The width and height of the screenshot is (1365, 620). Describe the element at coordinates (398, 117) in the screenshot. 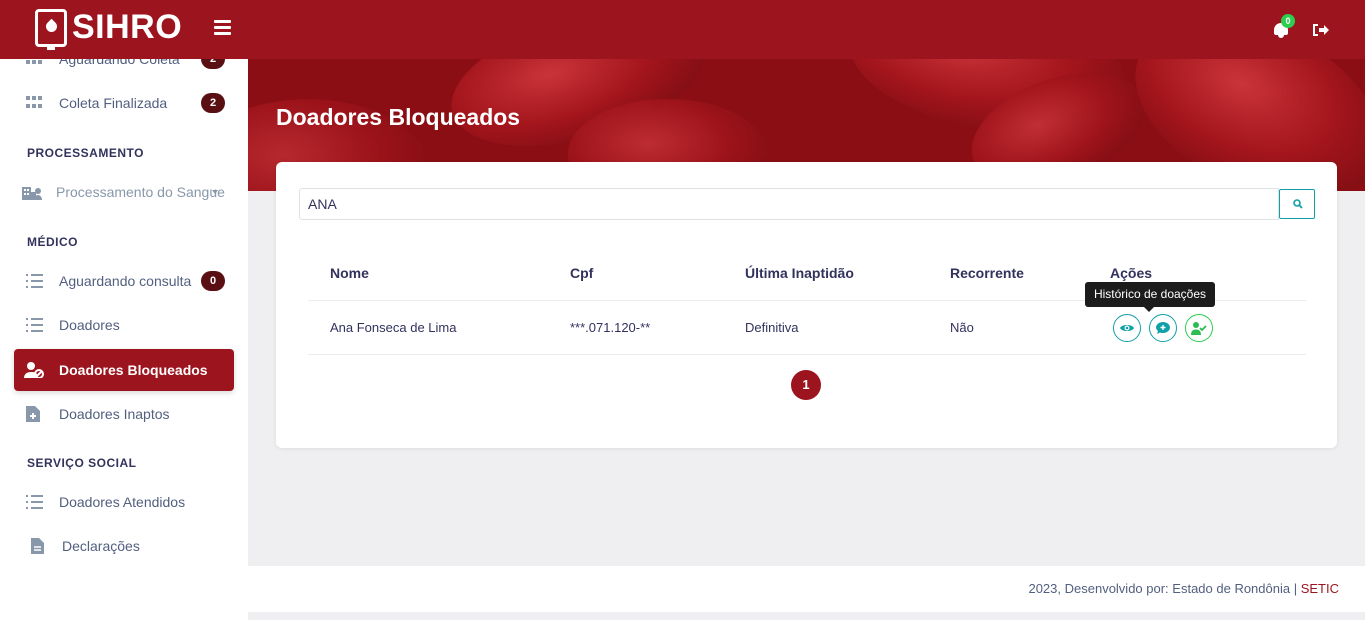

I see `page-title: Doadores Bloqueados` at that location.